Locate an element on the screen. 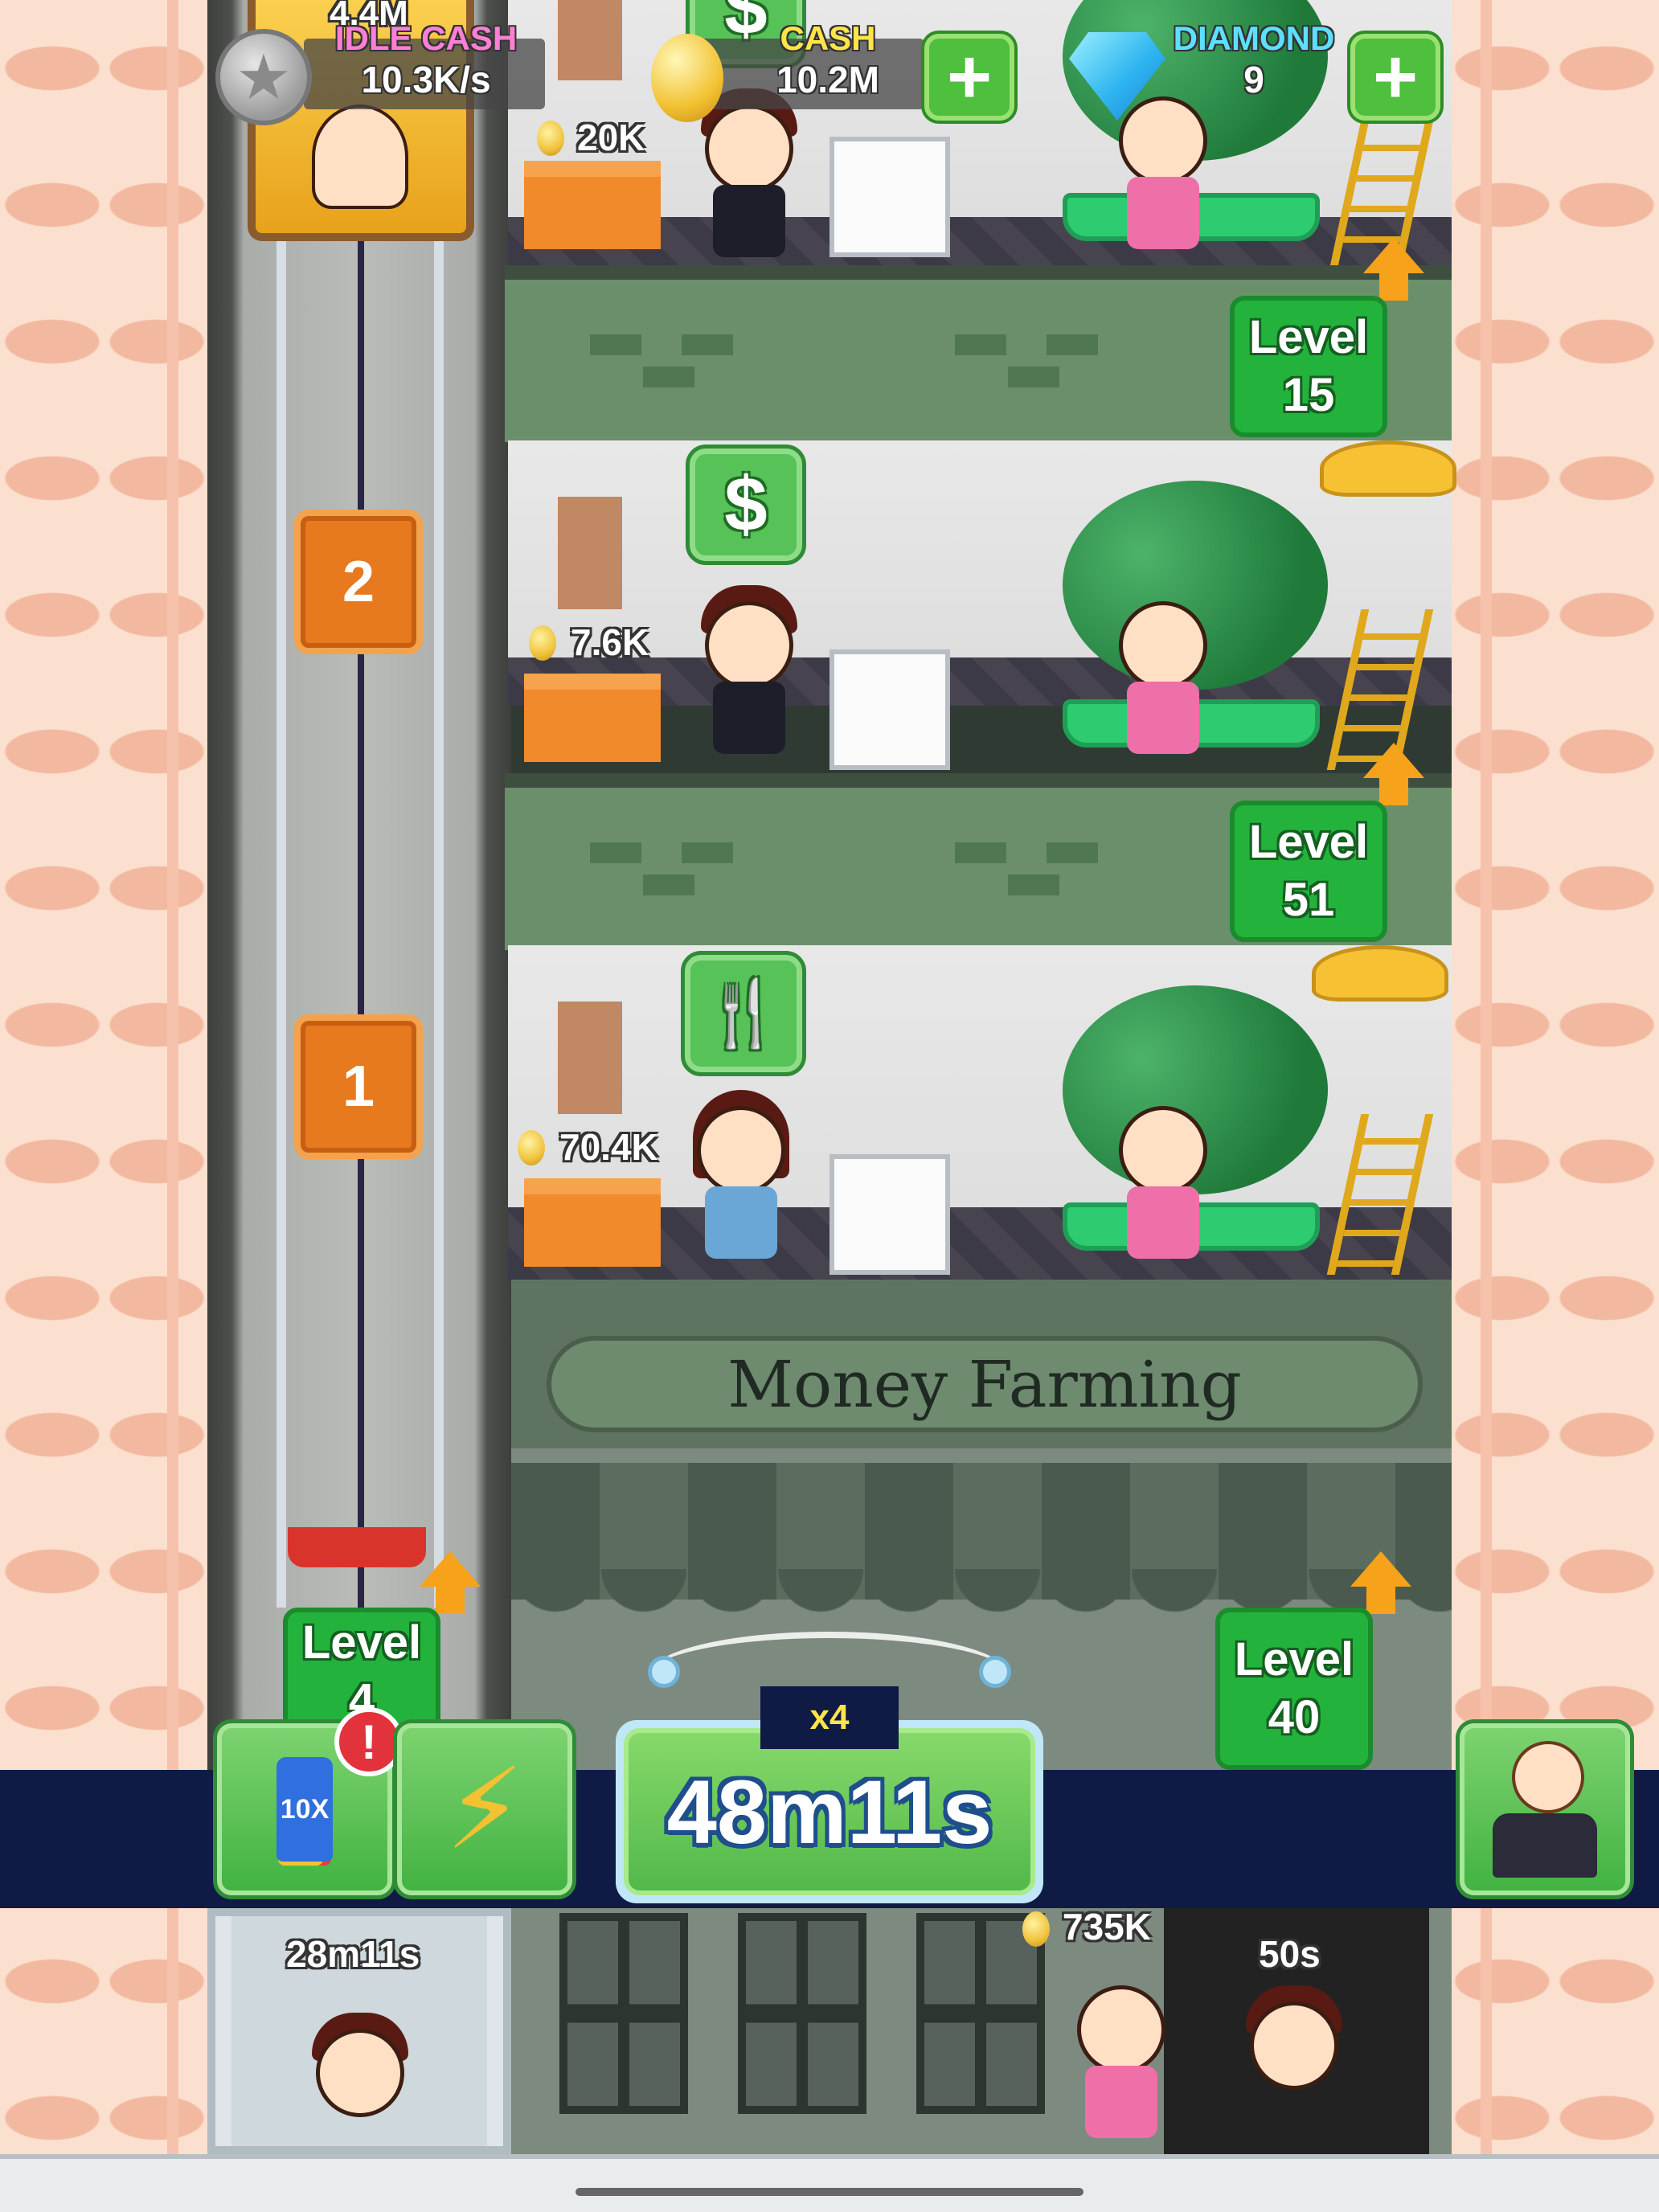 The height and width of the screenshot is (2212, 1659). floor-2-manager-body is located at coordinates (749, 718).